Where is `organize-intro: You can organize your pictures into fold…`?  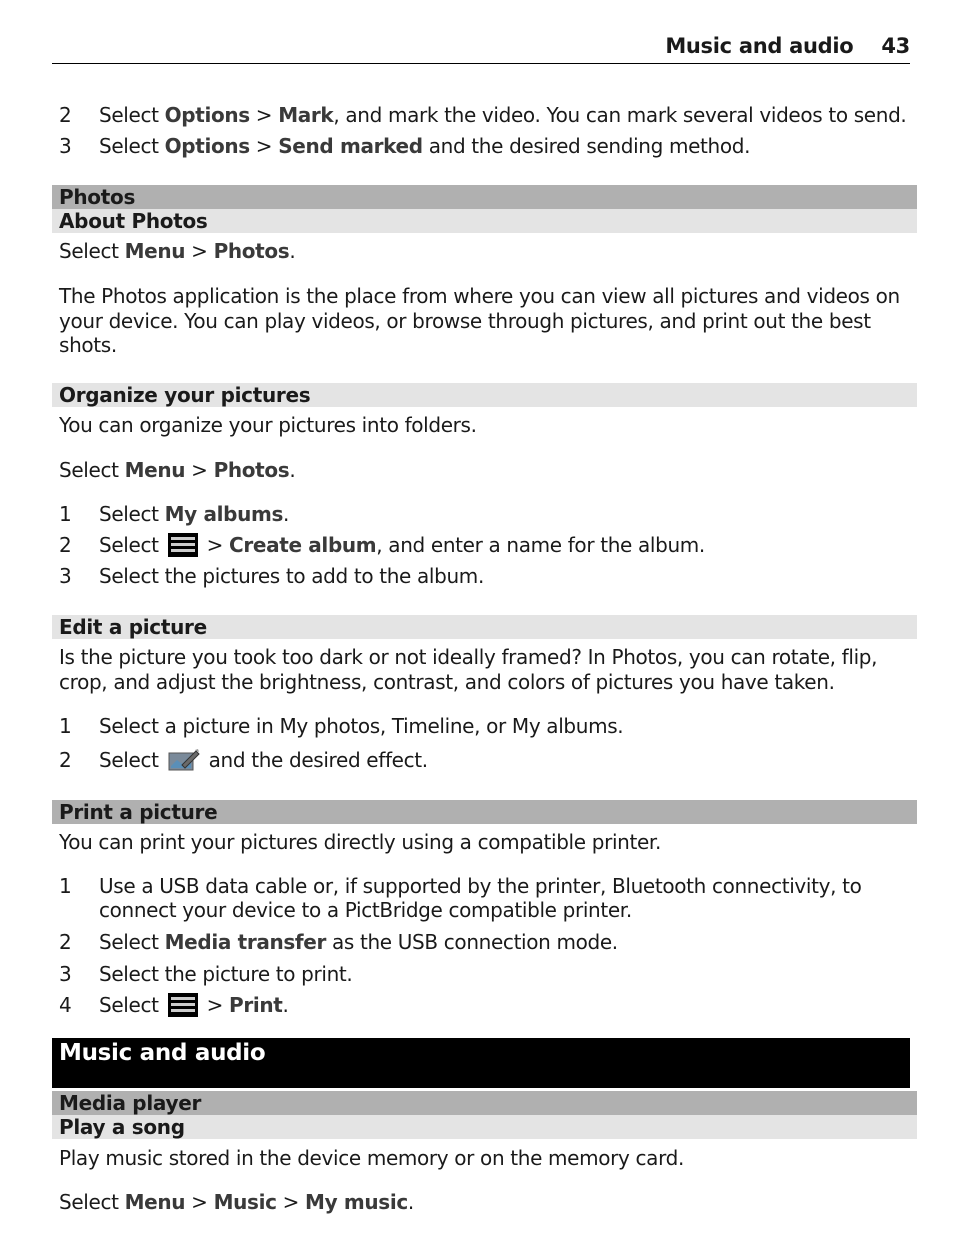 organize-intro: You can organize your pictures into fold… is located at coordinates (268, 425).